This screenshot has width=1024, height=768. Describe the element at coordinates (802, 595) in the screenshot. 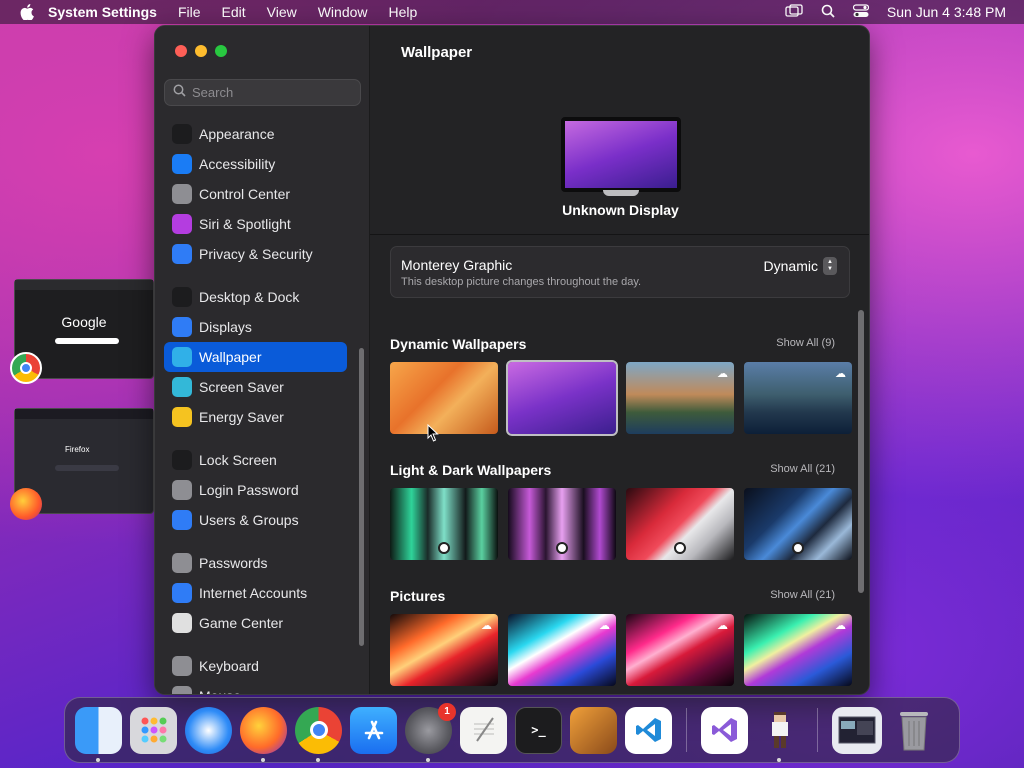

I see `show-all-pictures-button: Show All (21)` at that location.